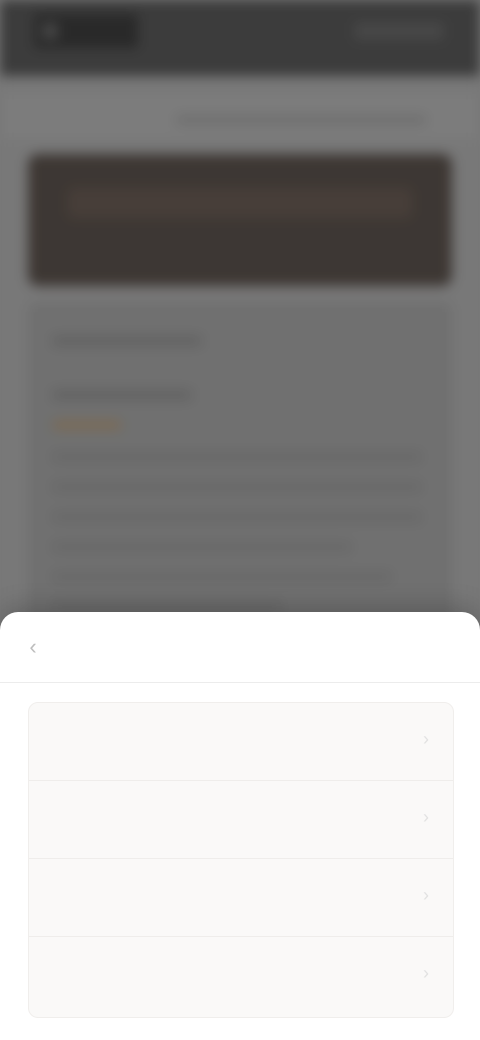 This screenshot has width=480, height=1040. I want to click on back-arrow-icon: ‹, so click(33, 647).